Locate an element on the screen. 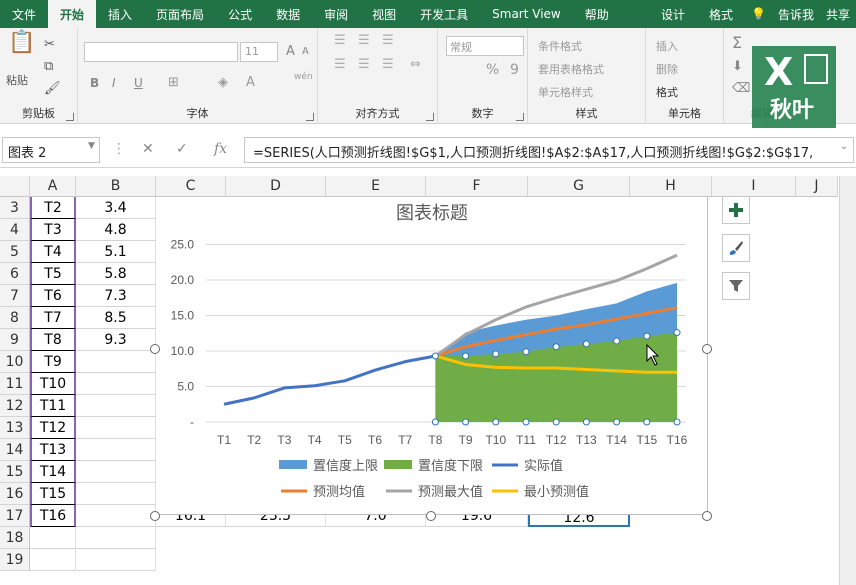 The height and width of the screenshot is (585, 856). col-header-C: C is located at coordinates (191, 186).